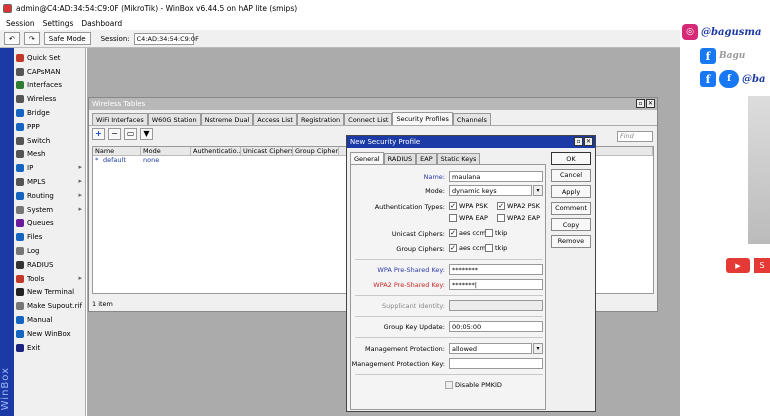  I want to click on tab-wifi-interfaces: WiFi Interfaces, so click(120, 119).